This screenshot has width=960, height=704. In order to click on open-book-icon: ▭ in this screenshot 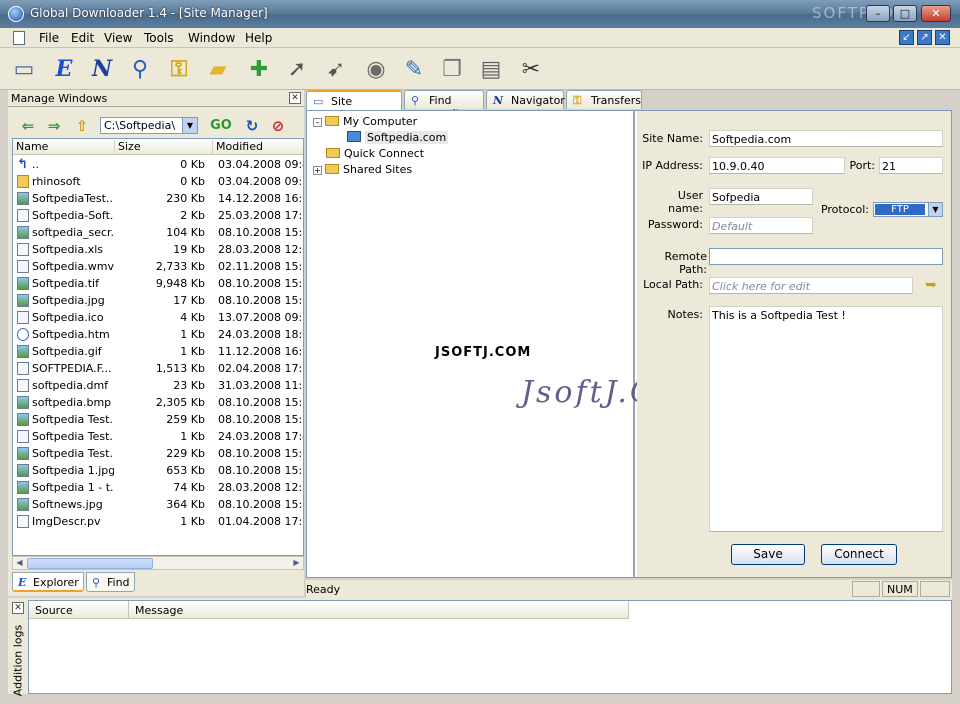, I will do `click(24, 69)`.